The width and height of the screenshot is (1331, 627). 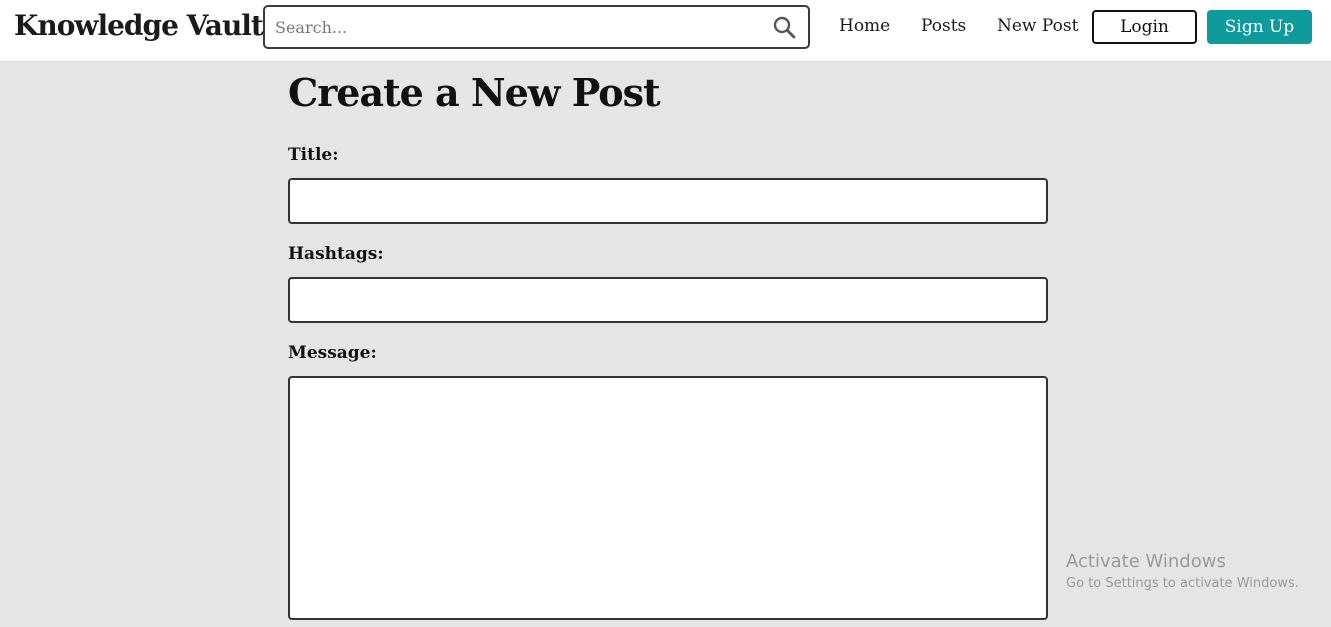 I want to click on search-icon, so click(x=784, y=27).